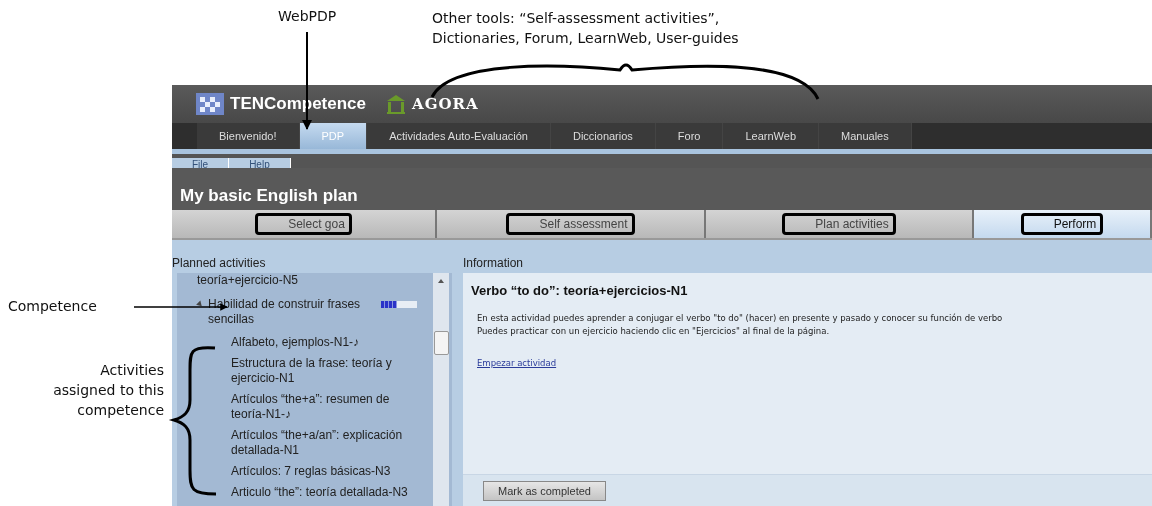 The height and width of the screenshot is (506, 1152). Describe the element at coordinates (399, 304) in the screenshot. I see `progress-meter` at that location.